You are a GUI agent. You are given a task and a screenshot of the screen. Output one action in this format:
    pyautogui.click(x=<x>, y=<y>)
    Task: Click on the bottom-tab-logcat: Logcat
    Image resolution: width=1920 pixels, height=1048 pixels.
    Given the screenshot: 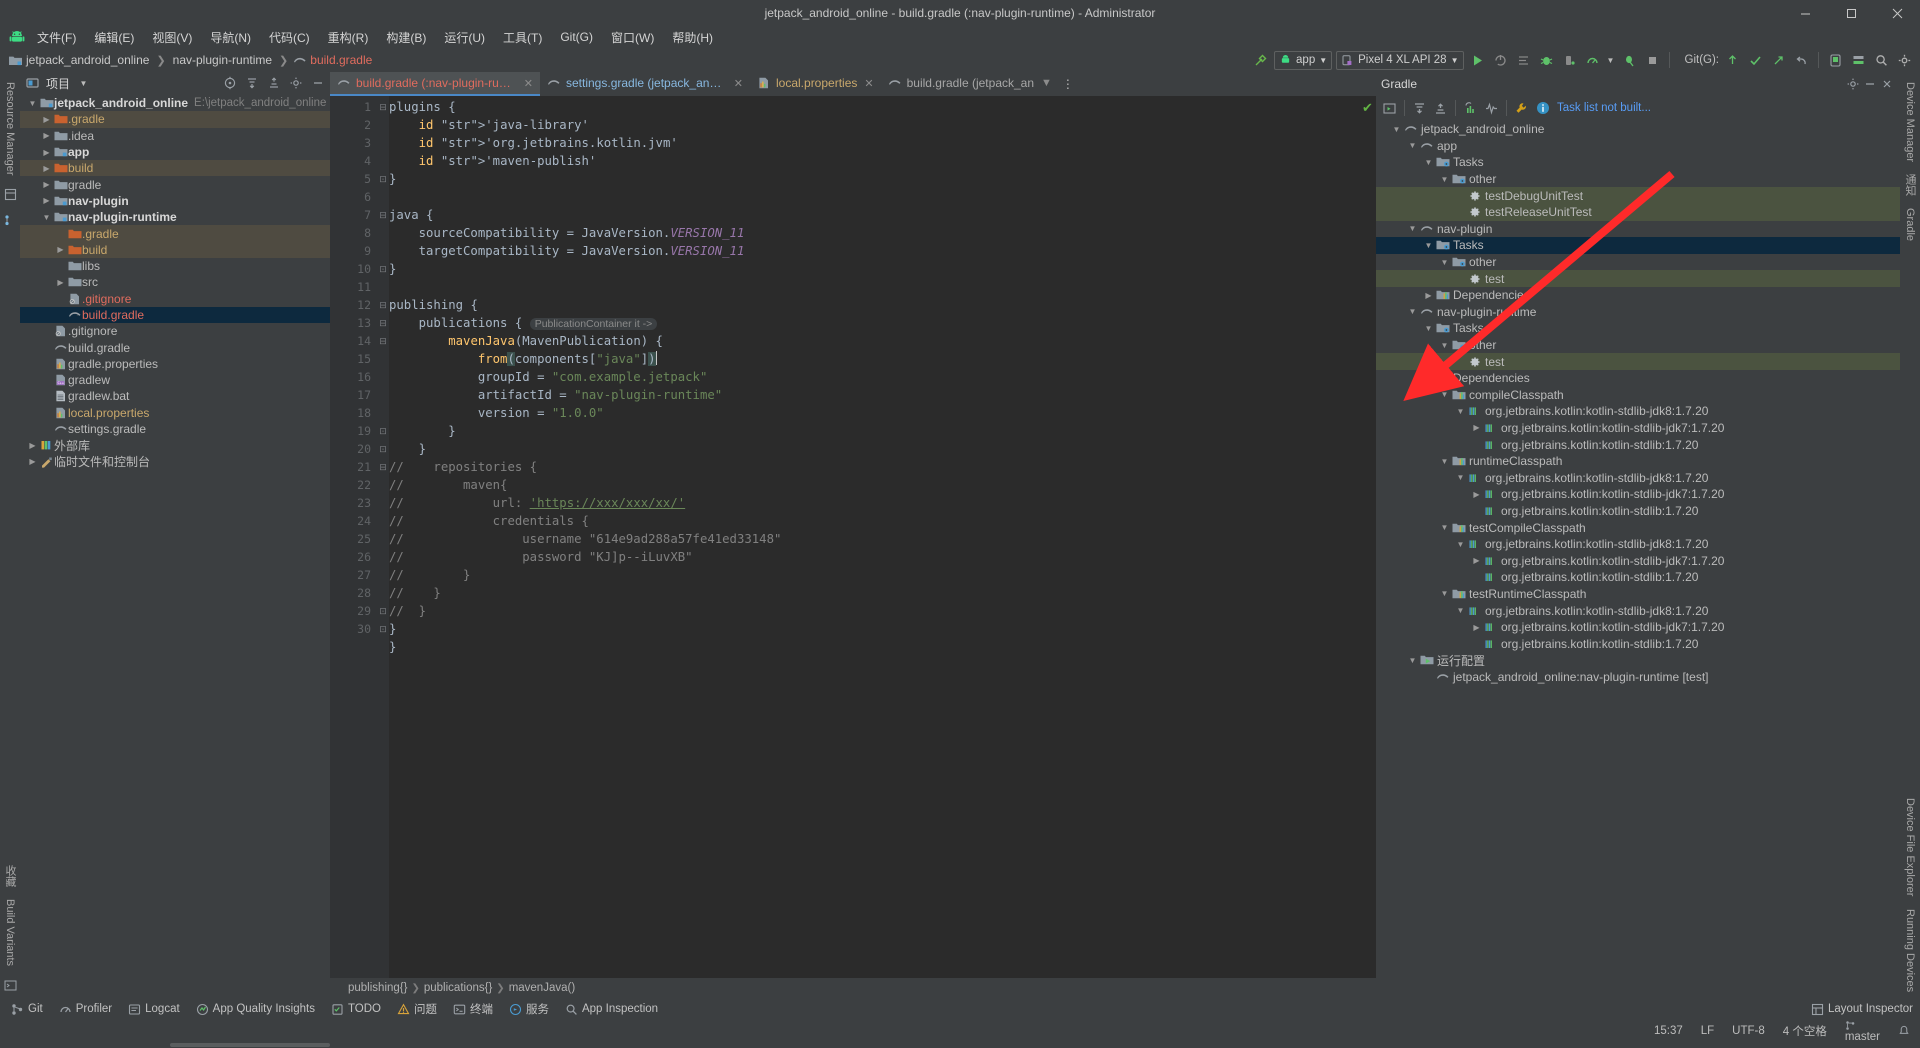 What is the action you would take?
    pyautogui.click(x=154, y=1009)
    